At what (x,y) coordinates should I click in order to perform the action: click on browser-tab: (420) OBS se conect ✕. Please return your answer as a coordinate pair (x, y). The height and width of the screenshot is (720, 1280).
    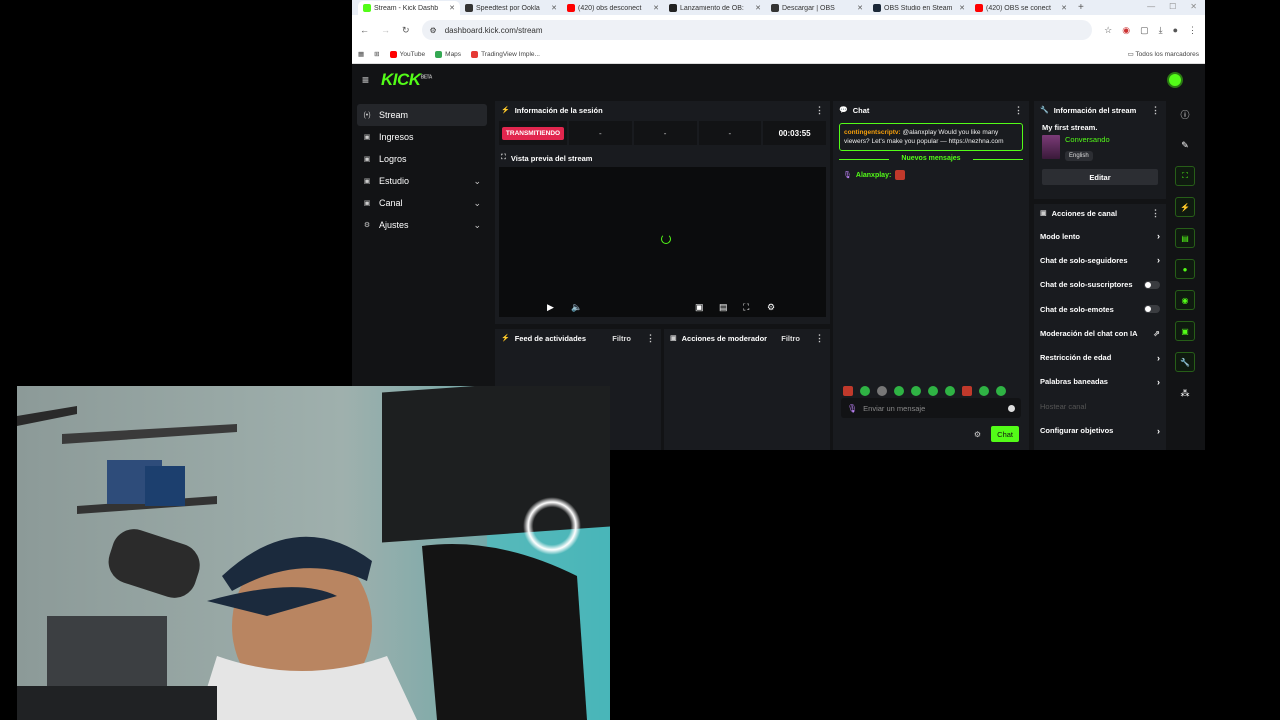
    Looking at the image, I should click on (1021, 8).